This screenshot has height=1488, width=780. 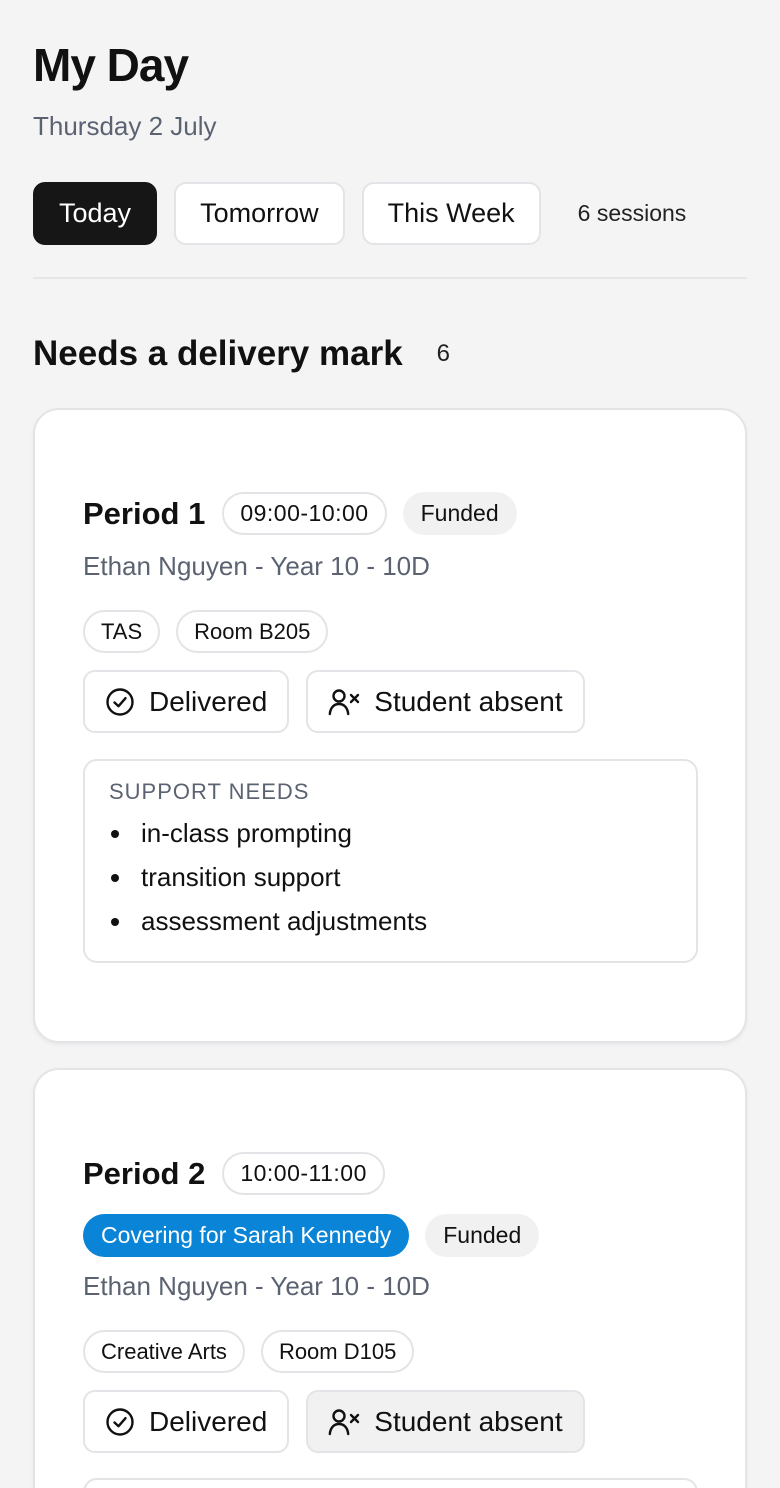 What do you see at coordinates (256, 1351) in the screenshot?
I see `session-tags: Creative Arts Room D105` at bounding box center [256, 1351].